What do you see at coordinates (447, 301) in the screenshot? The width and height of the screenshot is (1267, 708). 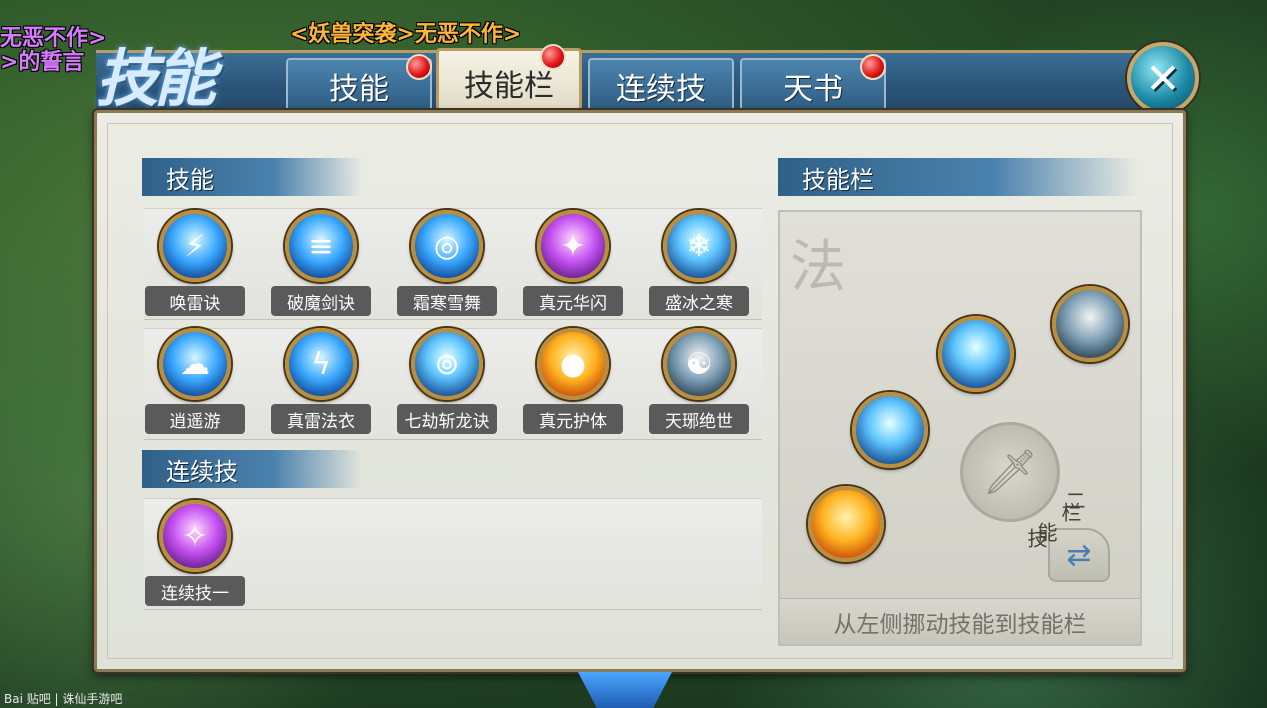 I see `skill-label: 霜寒雪舞` at bounding box center [447, 301].